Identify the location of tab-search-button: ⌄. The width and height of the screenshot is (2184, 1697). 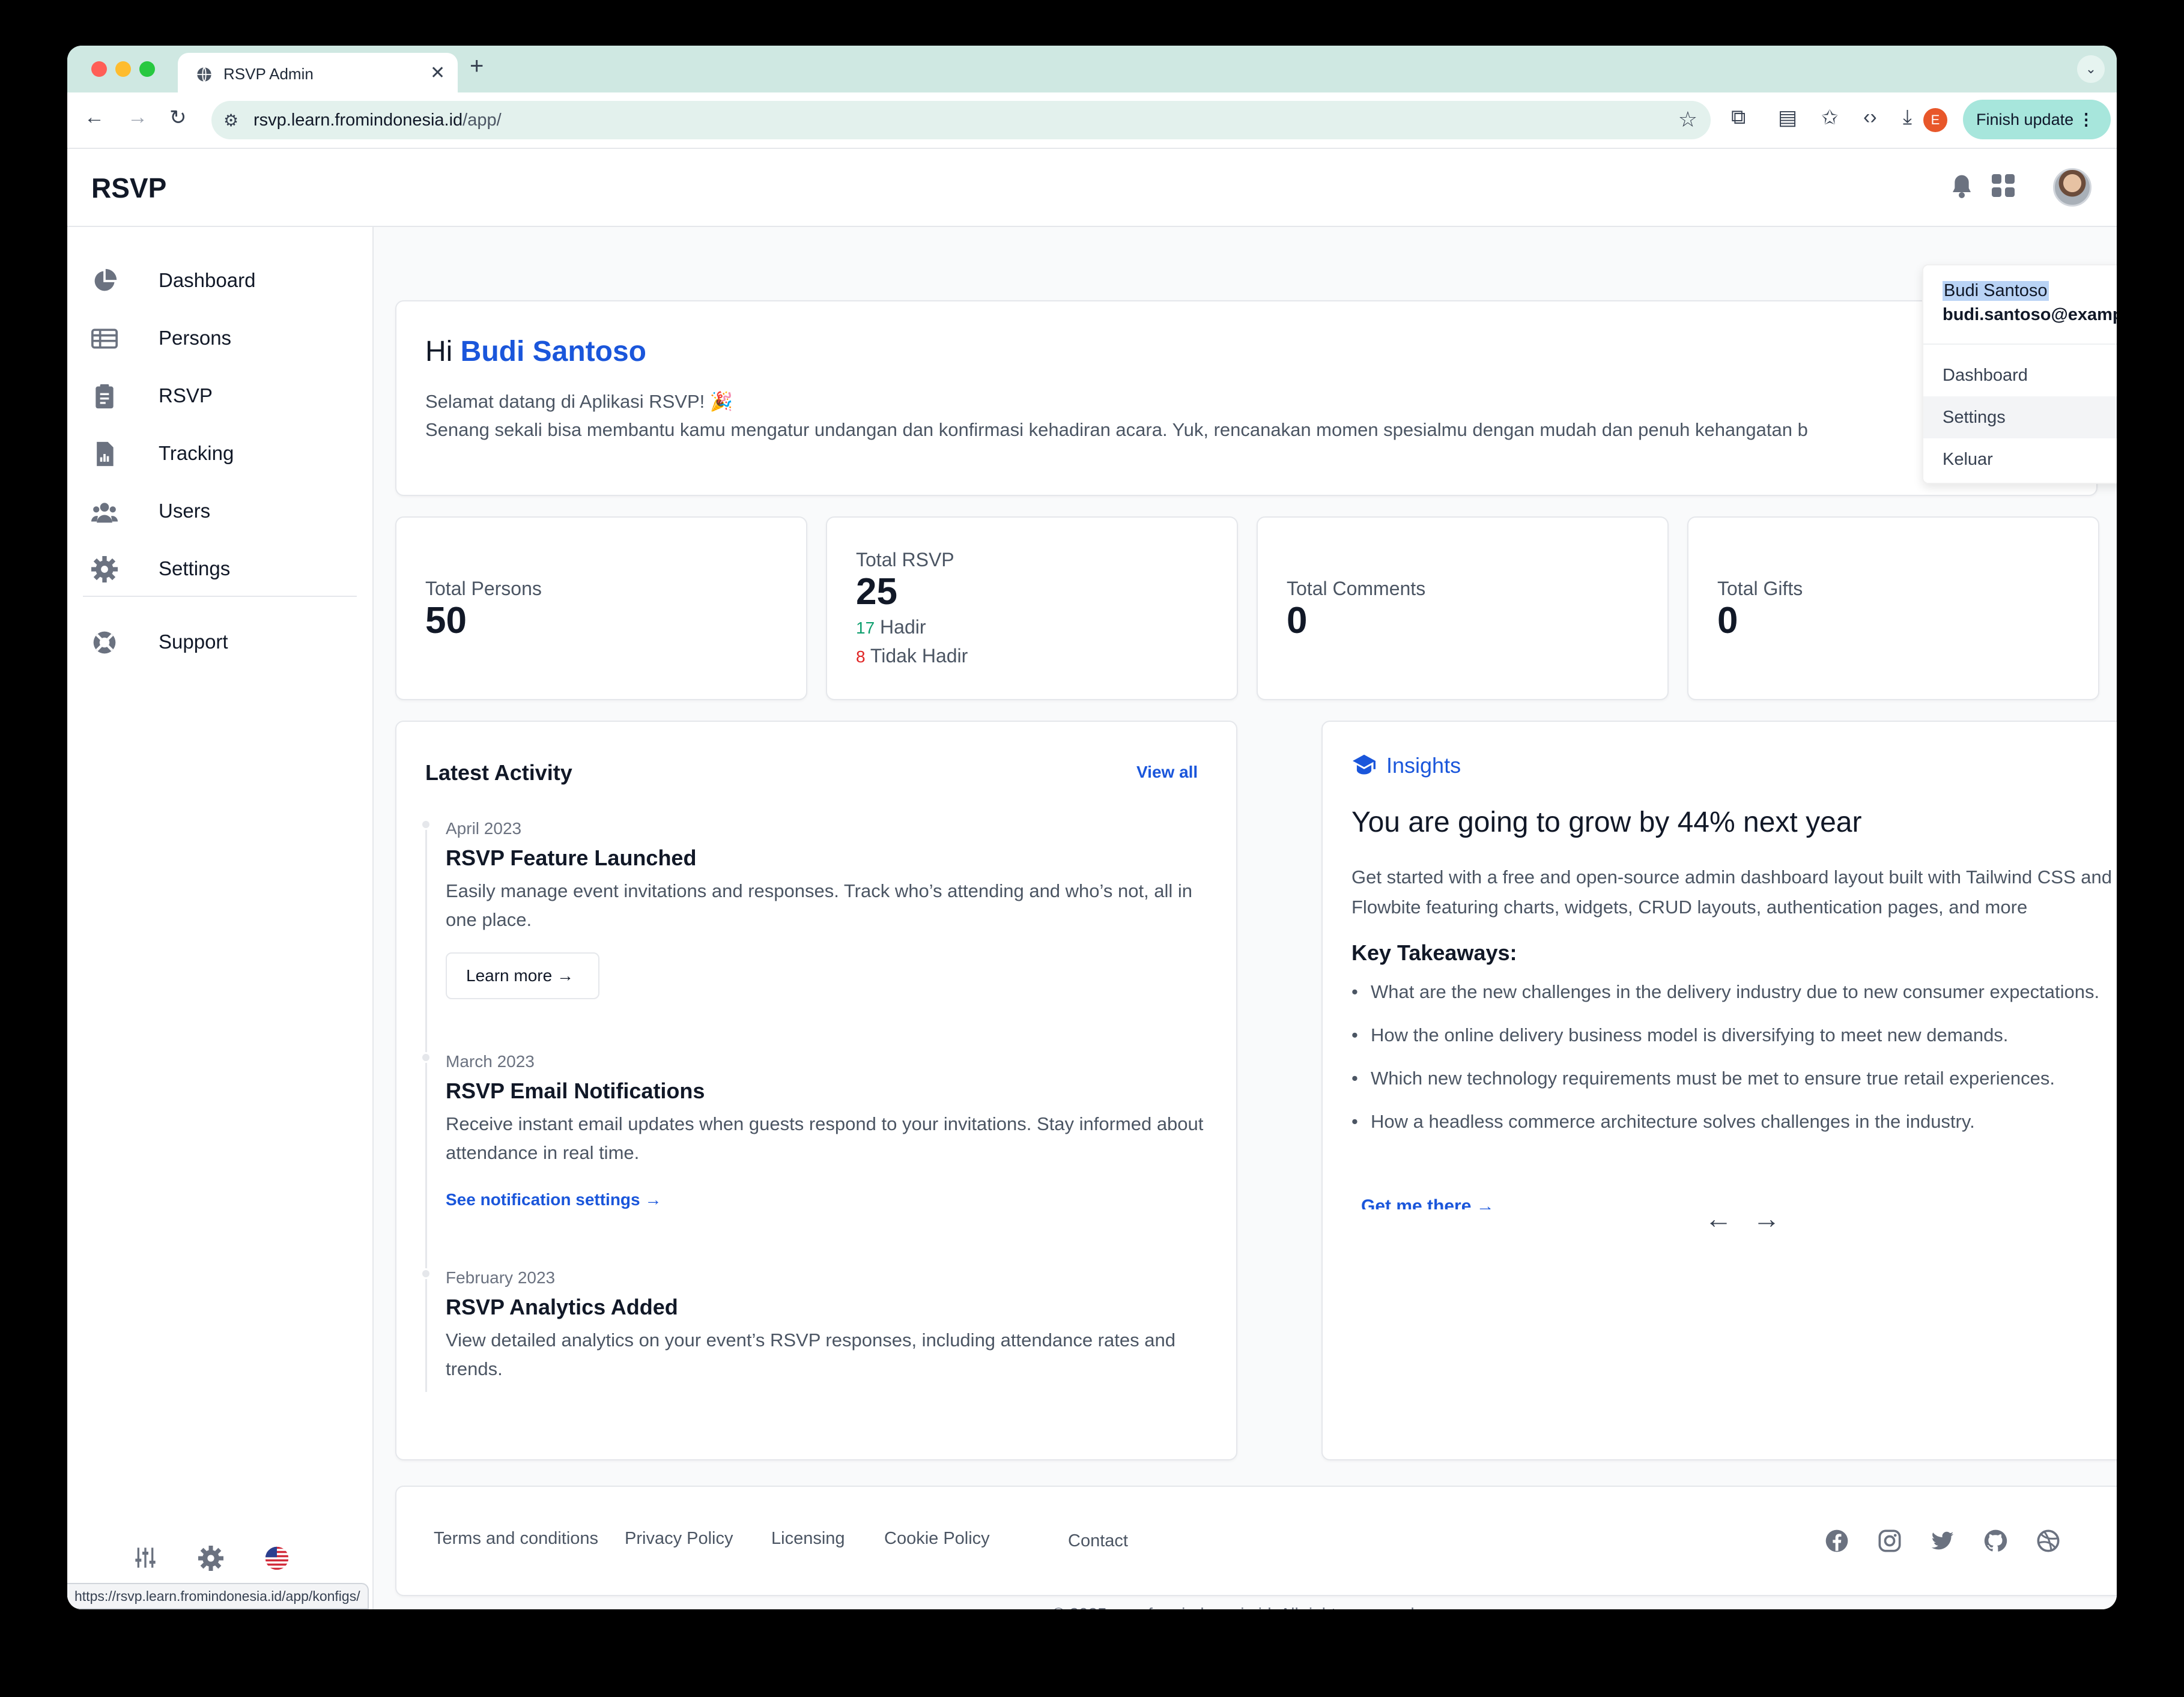
(2091, 69).